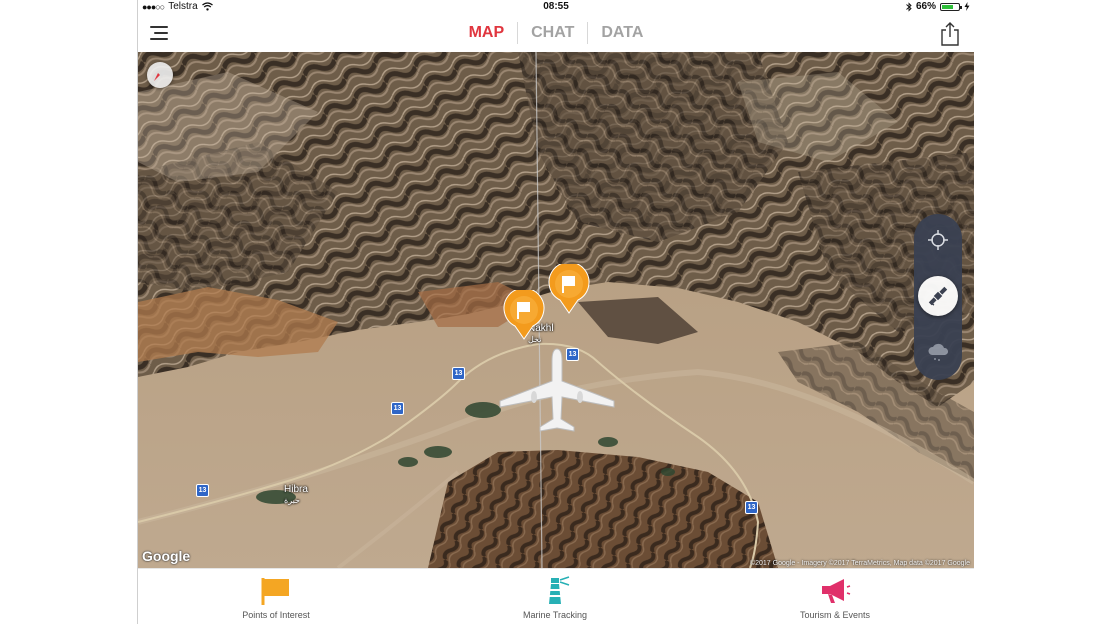 Image resolution: width=1110 pixels, height=625 pixels. What do you see at coordinates (622, 33) in the screenshot?
I see `tab-data: DATA` at bounding box center [622, 33].